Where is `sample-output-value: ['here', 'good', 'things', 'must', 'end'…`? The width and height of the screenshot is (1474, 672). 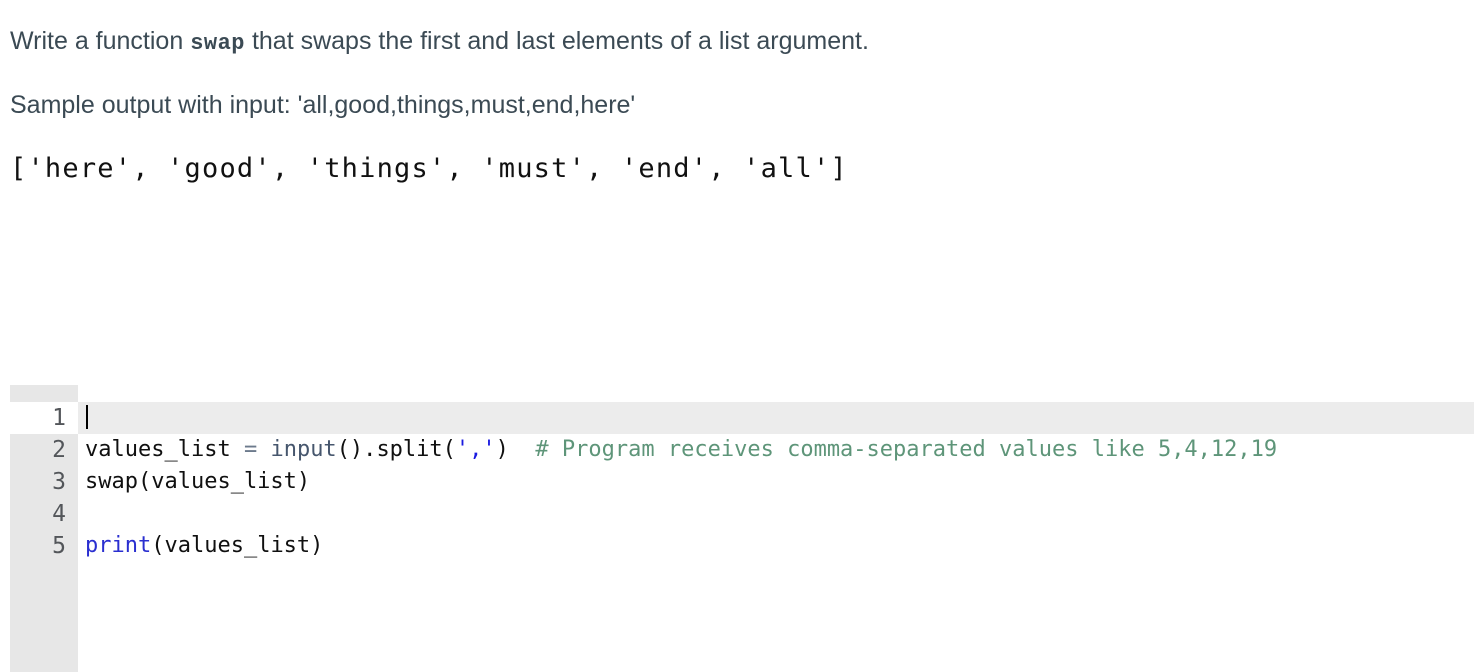 sample-output-value: ['here', 'good', 'things', 'must', 'end'… is located at coordinates (429, 168).